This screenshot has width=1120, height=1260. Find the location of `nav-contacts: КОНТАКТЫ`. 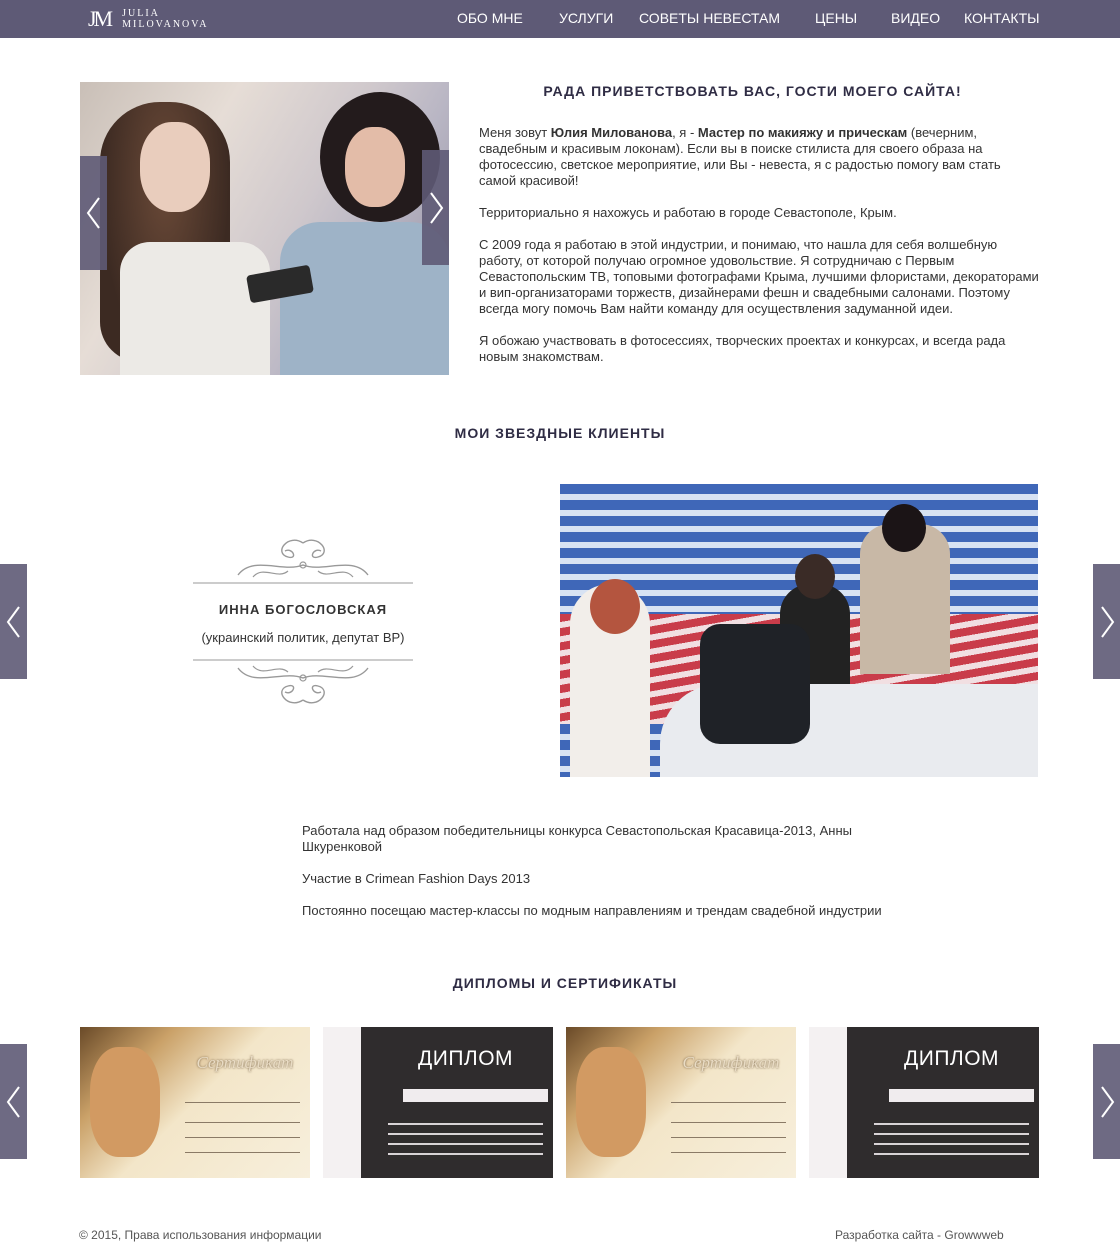

nav-contacts: КОНТАКТЫ is located at coordinates (1002, 18).